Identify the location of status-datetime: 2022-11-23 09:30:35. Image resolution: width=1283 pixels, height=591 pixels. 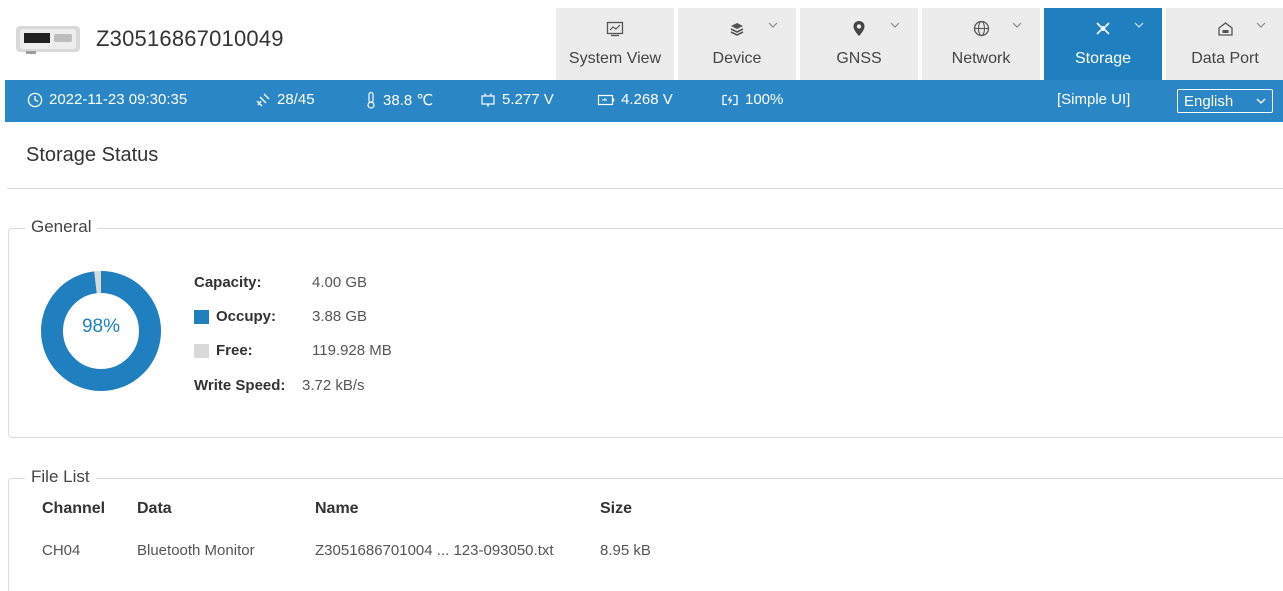
(107, 99).